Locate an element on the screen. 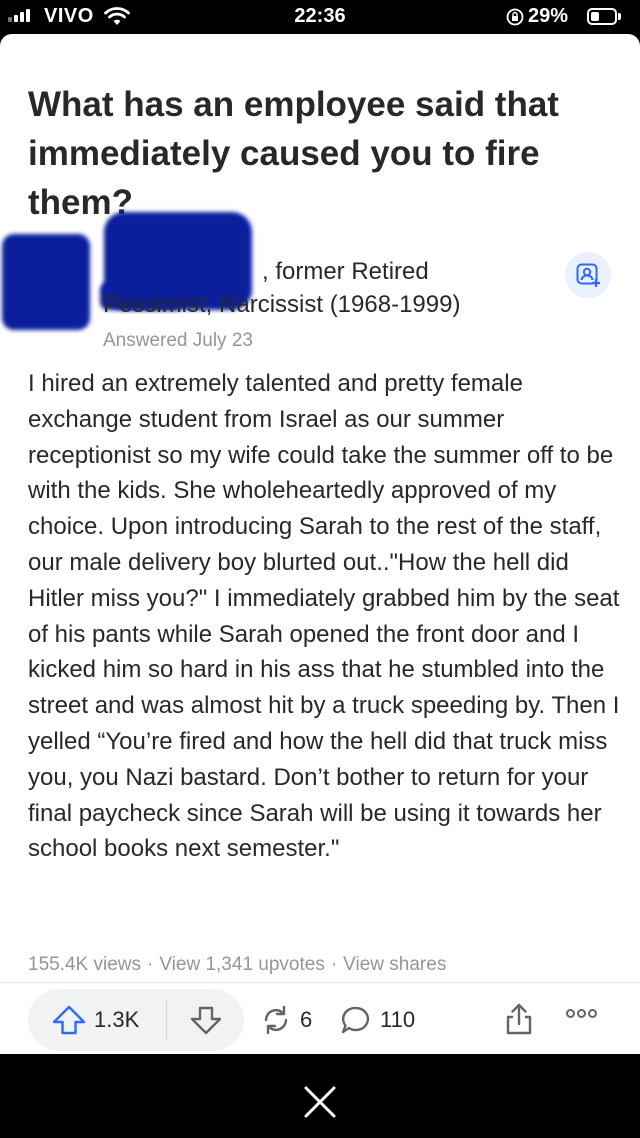  follow-author-button is located at coordinates (588, 275).